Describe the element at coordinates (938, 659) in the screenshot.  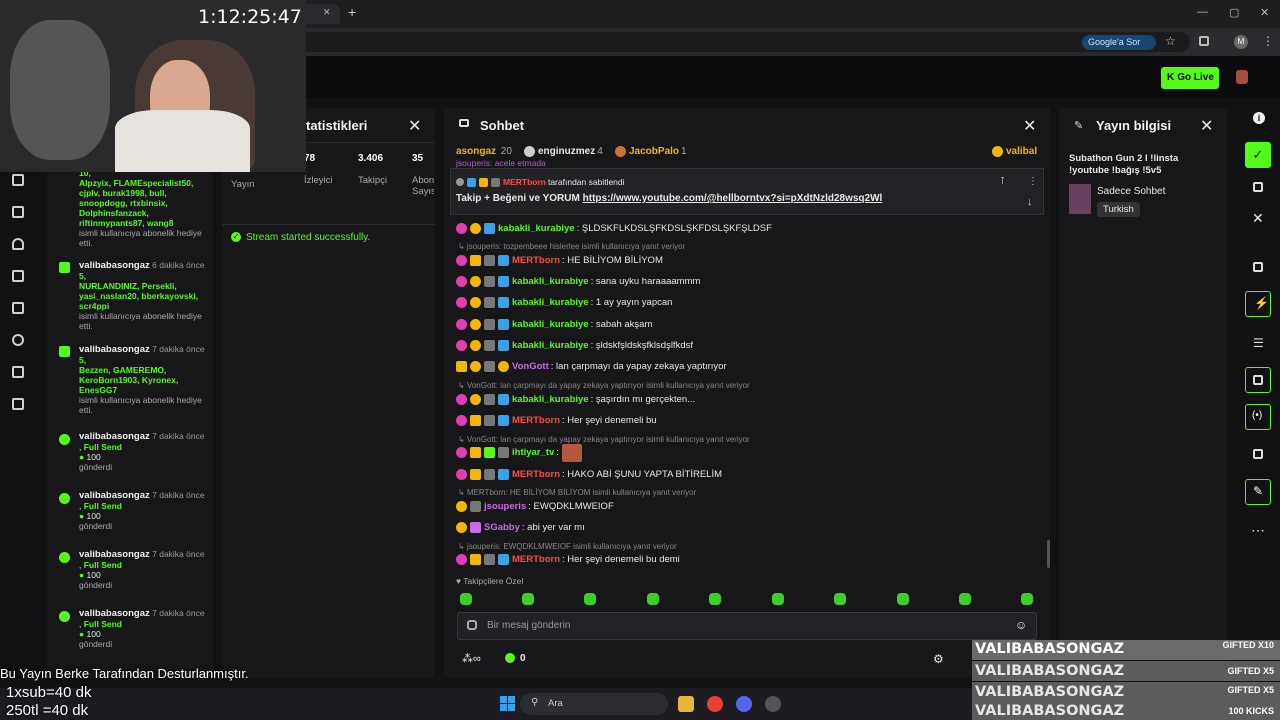
I see `chat-settings-icon: ⚙` at that location.